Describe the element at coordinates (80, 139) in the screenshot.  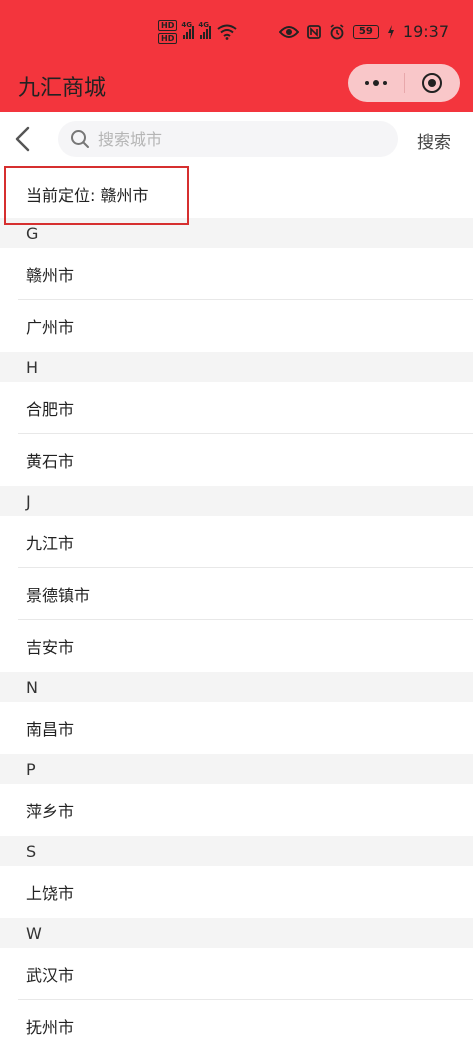
I see `search-icon` at that location.